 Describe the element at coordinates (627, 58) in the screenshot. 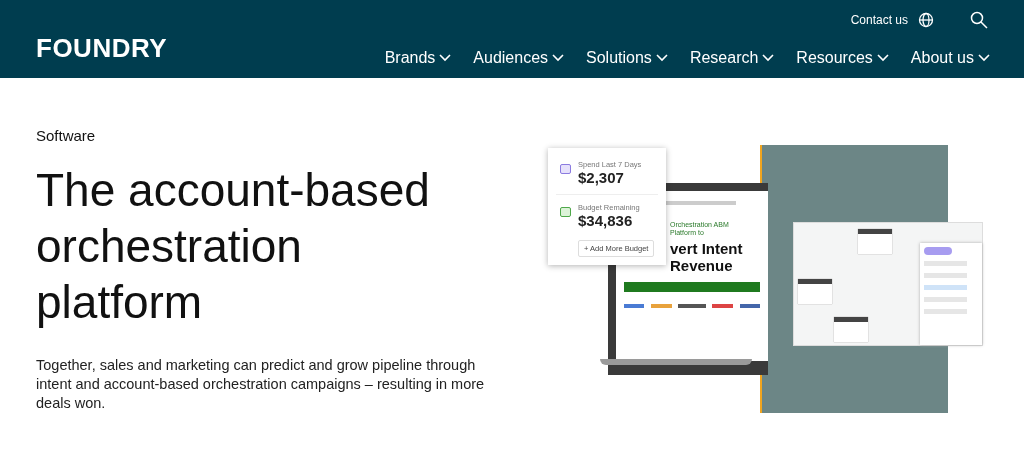

I see `nav-menu-item: Solutions` at that location.